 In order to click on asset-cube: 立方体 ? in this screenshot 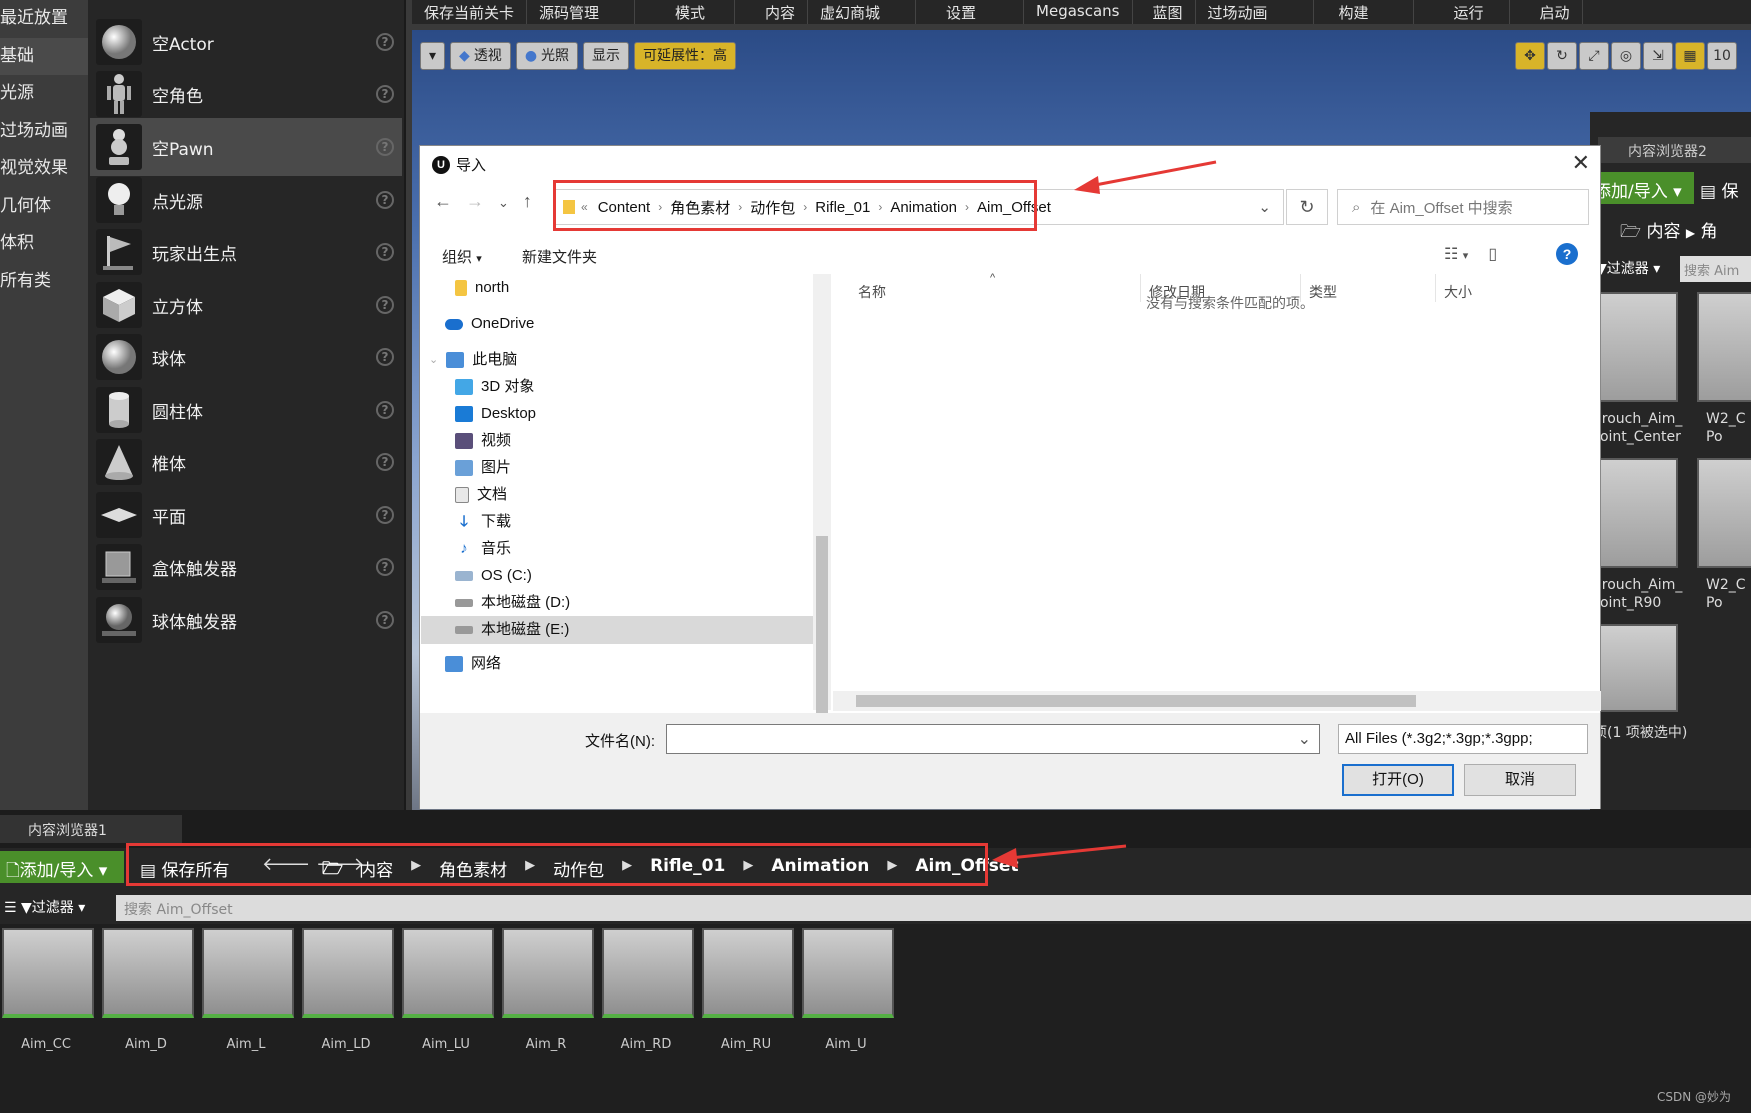, I will do `click(246, 305)`.